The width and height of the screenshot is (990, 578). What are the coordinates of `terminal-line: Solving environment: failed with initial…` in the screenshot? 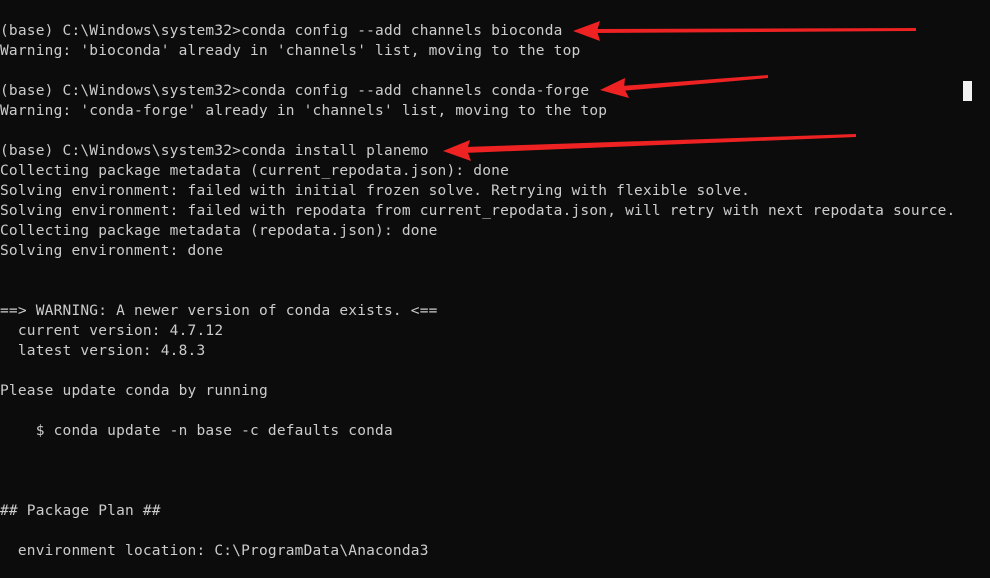 It's located at (375, 191).